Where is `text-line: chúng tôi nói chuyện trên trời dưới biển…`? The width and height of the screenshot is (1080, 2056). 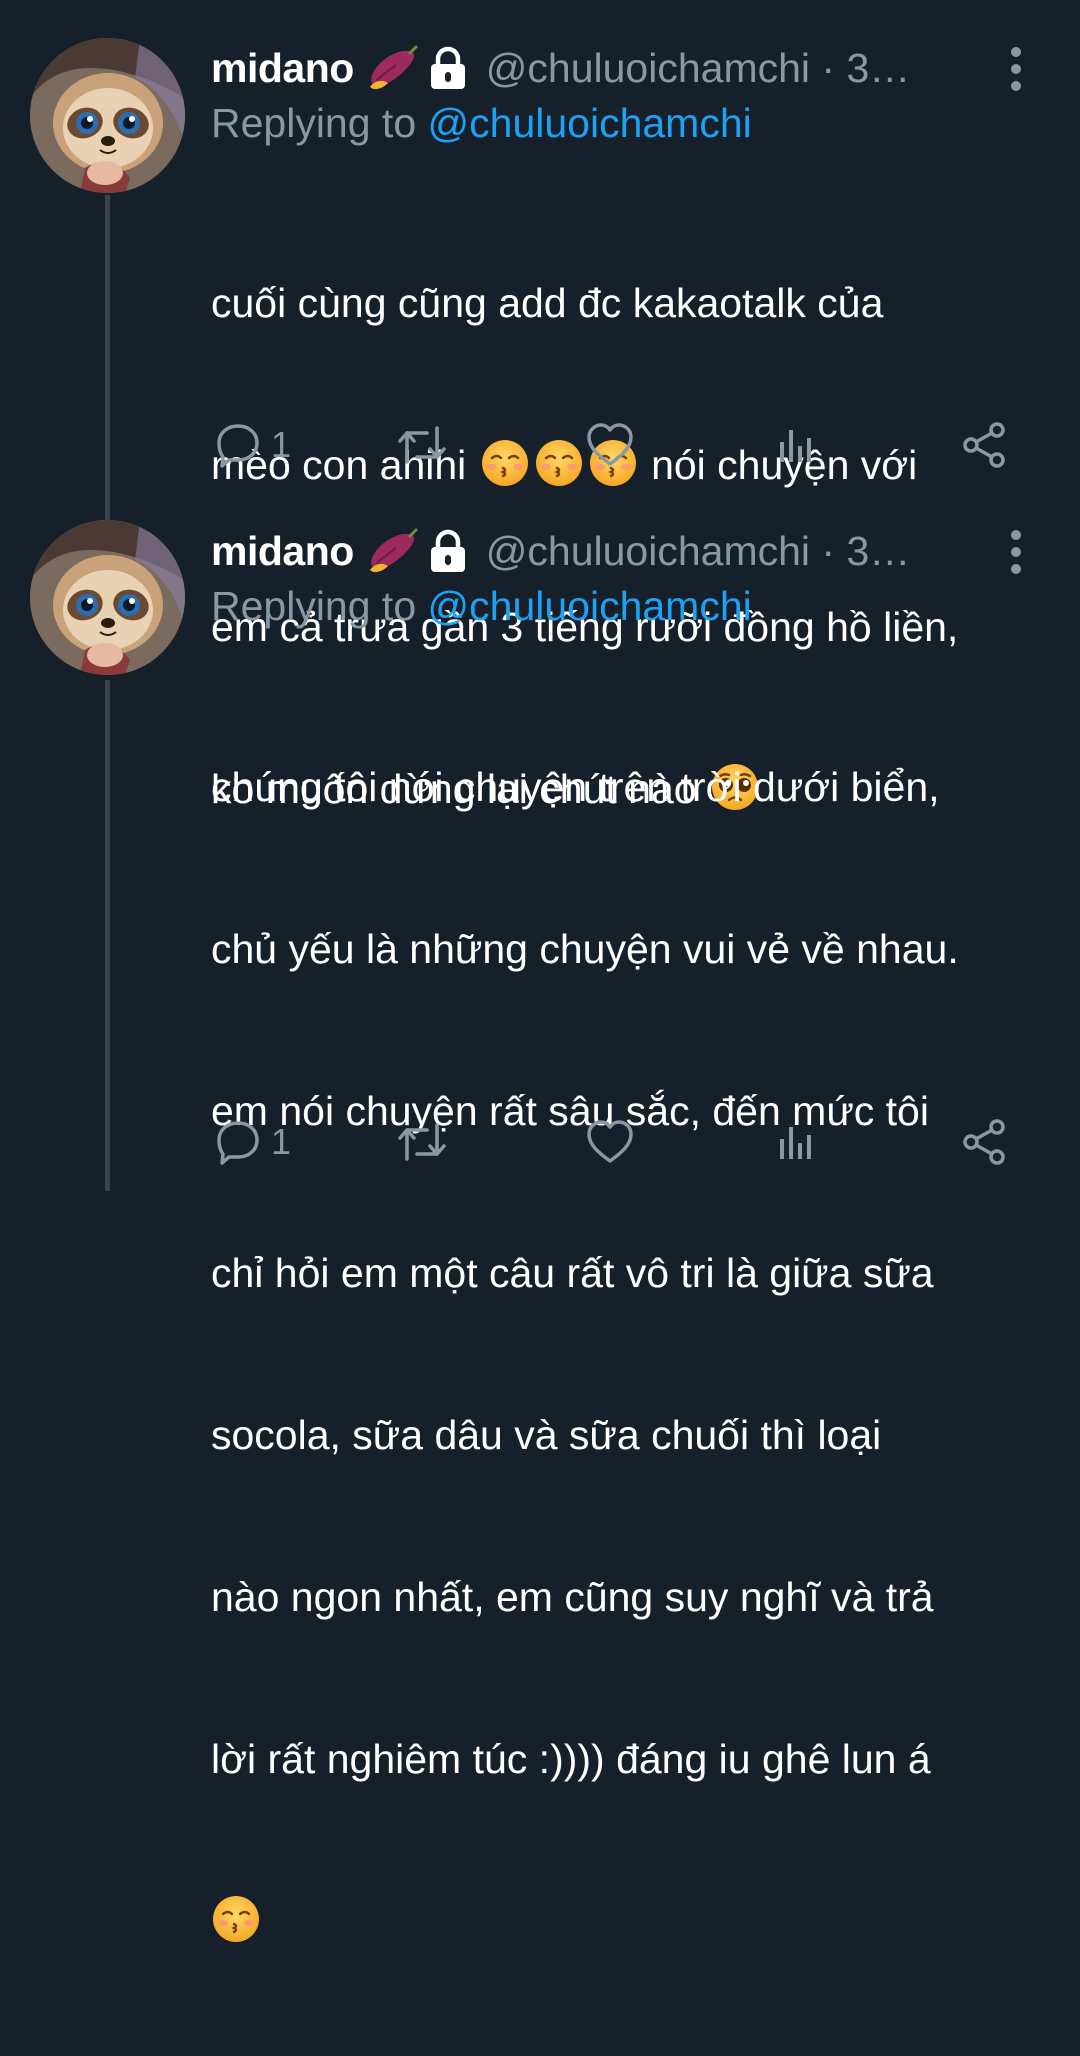 text-line: chúng tôi nói chuyện trên trời dưới biển… is located at coordinates (575, 787).